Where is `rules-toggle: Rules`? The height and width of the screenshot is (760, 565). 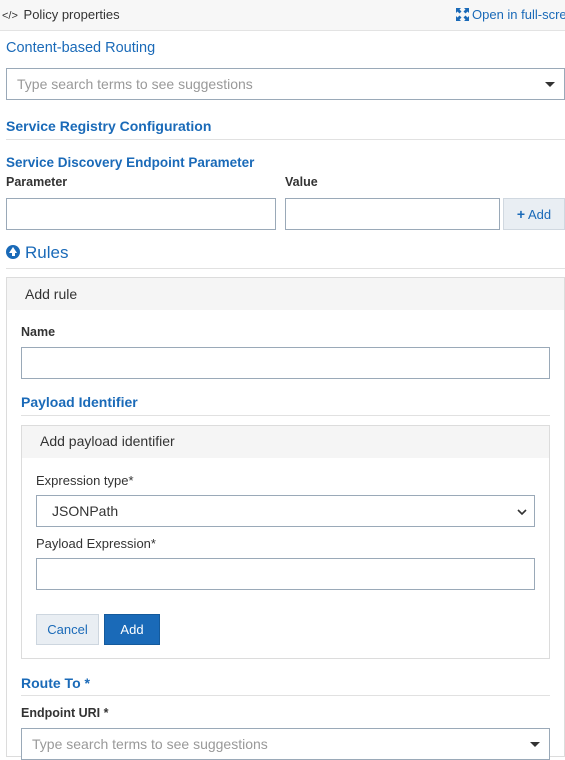 rules-toggle: Rules is located at coordinates (37, 253).